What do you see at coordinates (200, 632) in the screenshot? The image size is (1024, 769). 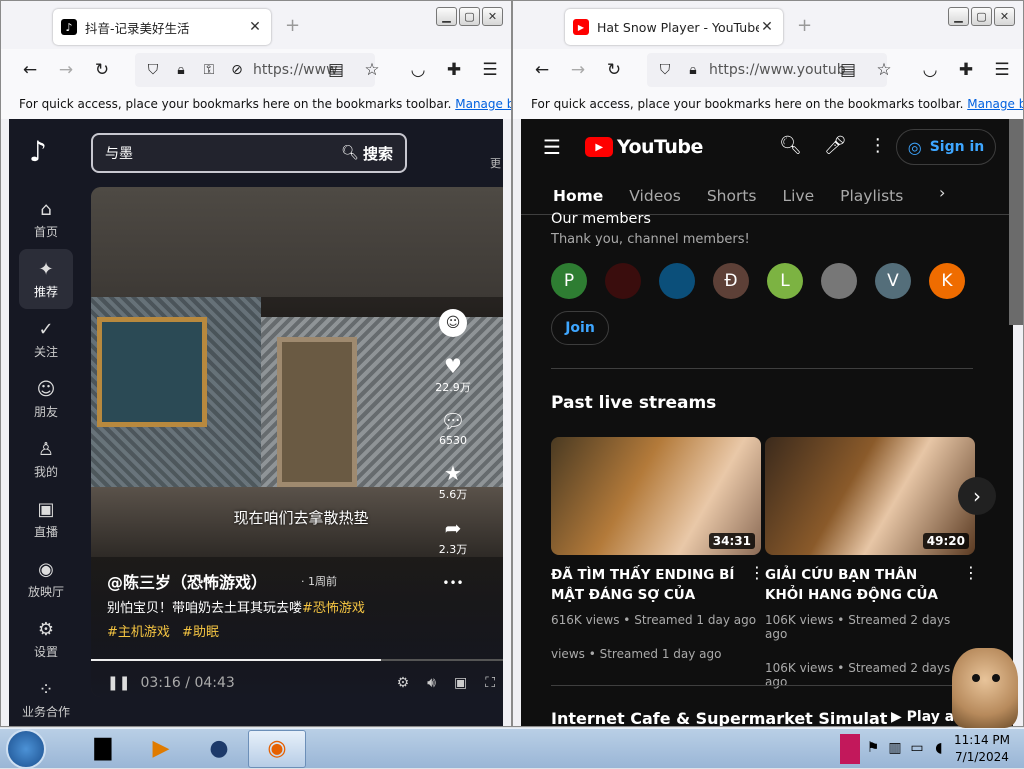 I see `tag-link: #助眠` at bounding box center [200, 632].